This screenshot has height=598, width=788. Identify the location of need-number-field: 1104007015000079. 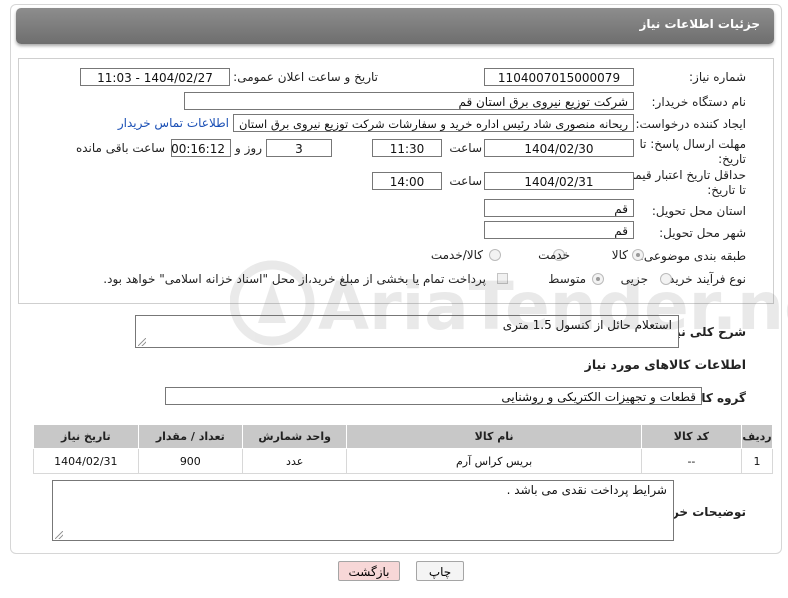
(559, 77).